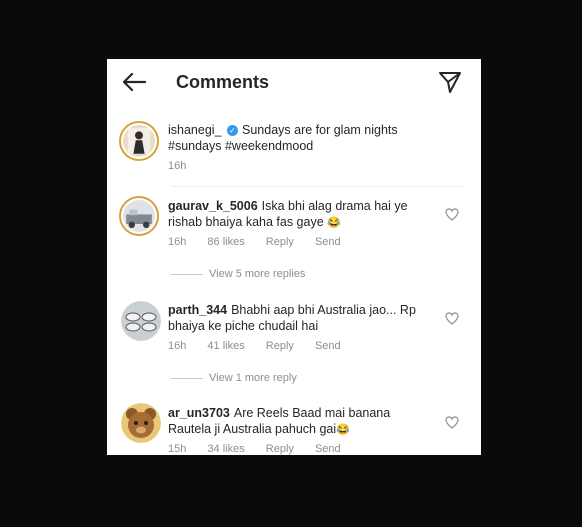 The height and width of the screenshot is (527, 582). I want to click on likes-count: 41 likes, so click(225, 346).